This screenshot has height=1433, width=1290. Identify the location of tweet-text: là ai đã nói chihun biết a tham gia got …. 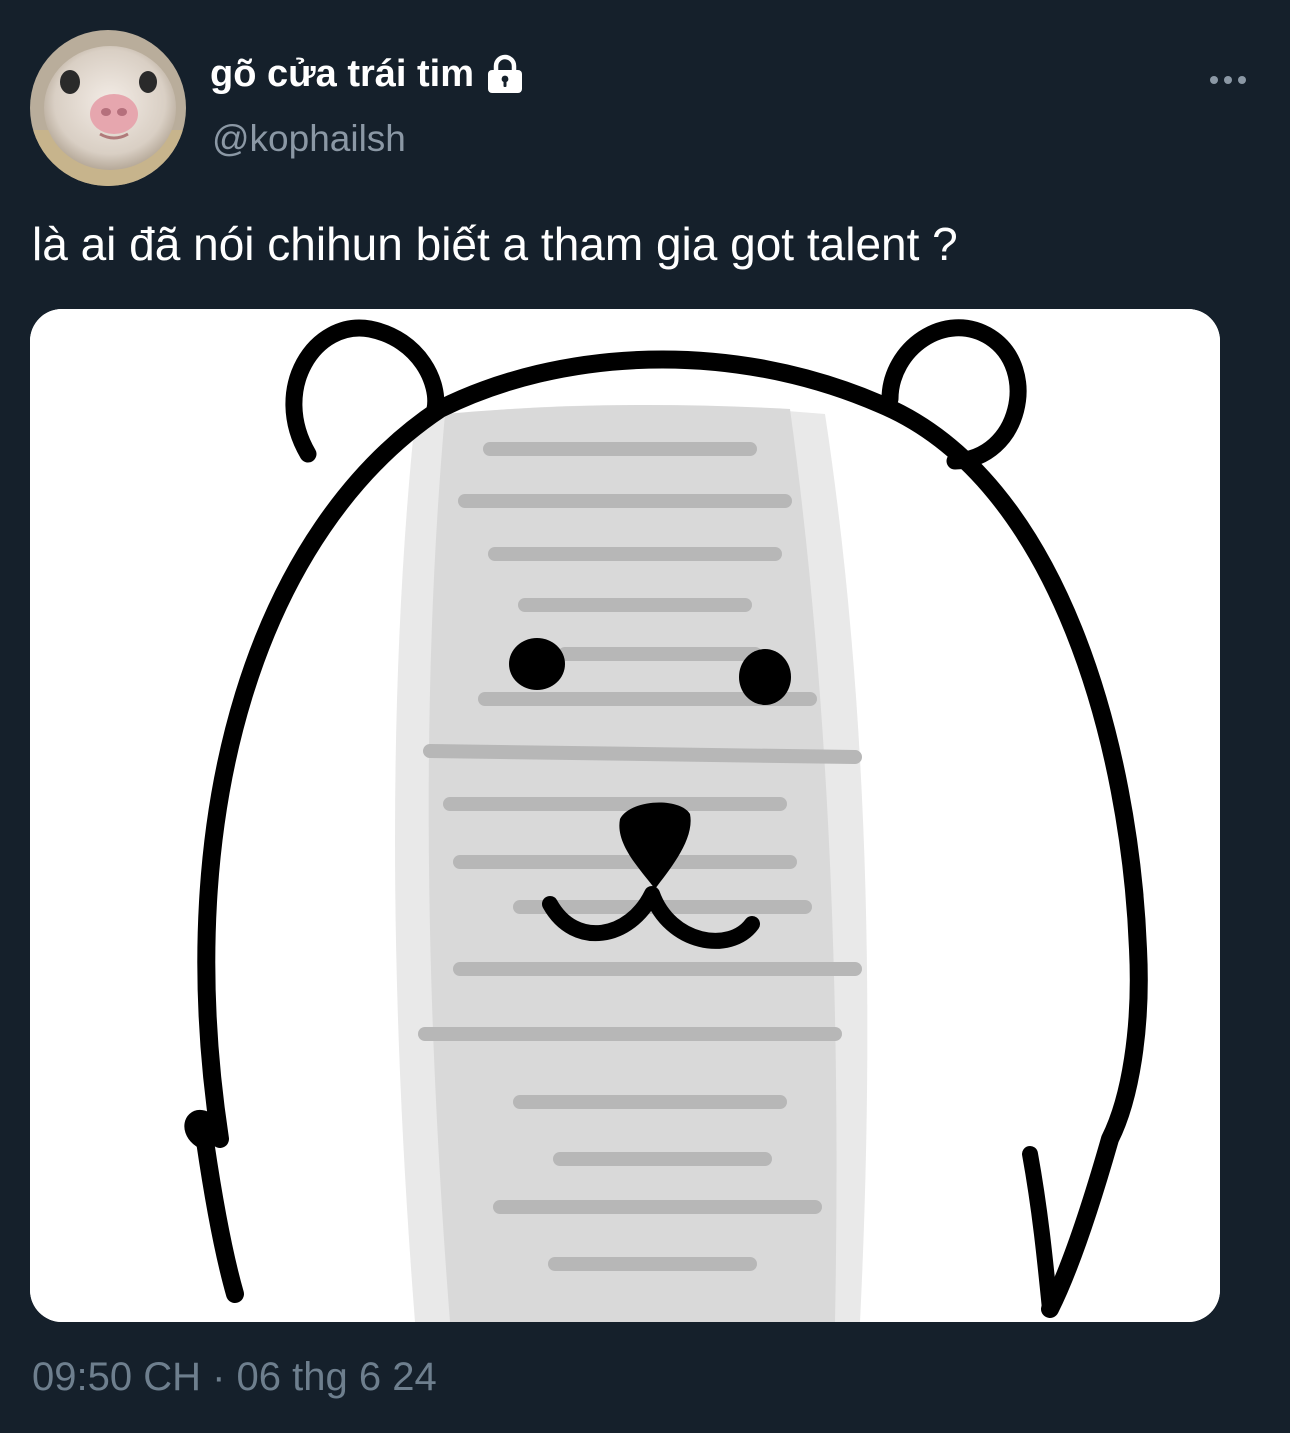
(495, 244).